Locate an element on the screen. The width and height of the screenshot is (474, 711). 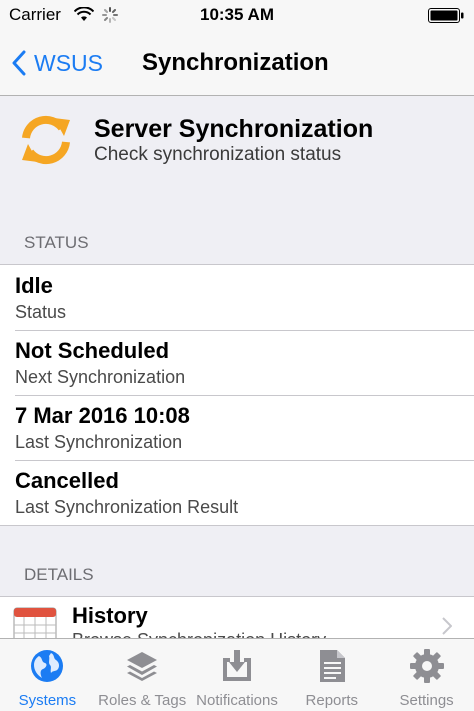
tab-notifications-label: Notifications is located at coordinates (237, 700).